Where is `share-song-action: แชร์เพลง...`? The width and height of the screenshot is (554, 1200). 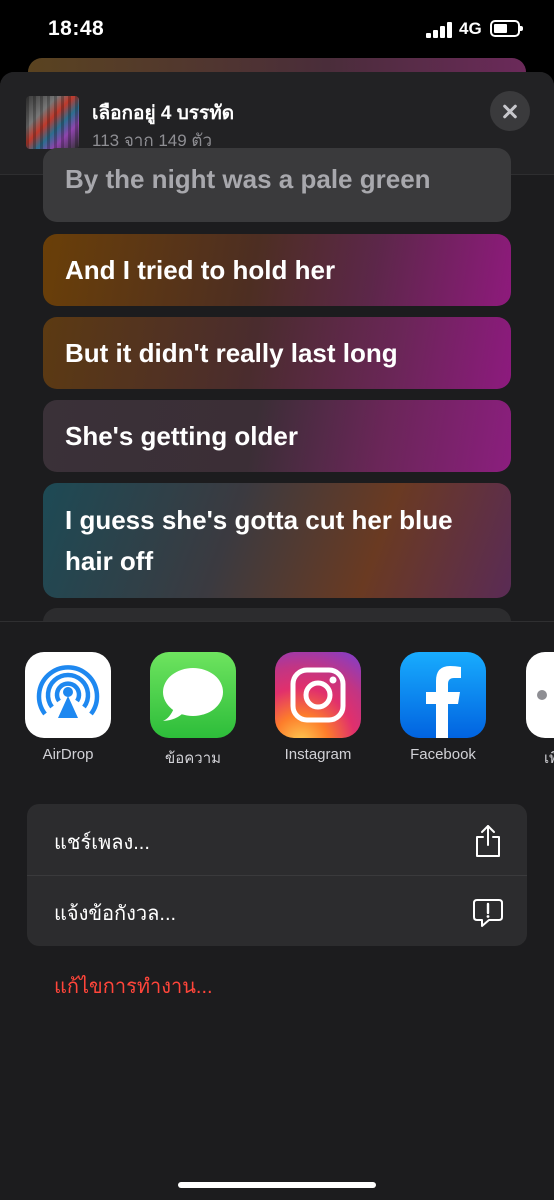
share-song-action: แชร์เพลง... is located at coordinates (277, 840).